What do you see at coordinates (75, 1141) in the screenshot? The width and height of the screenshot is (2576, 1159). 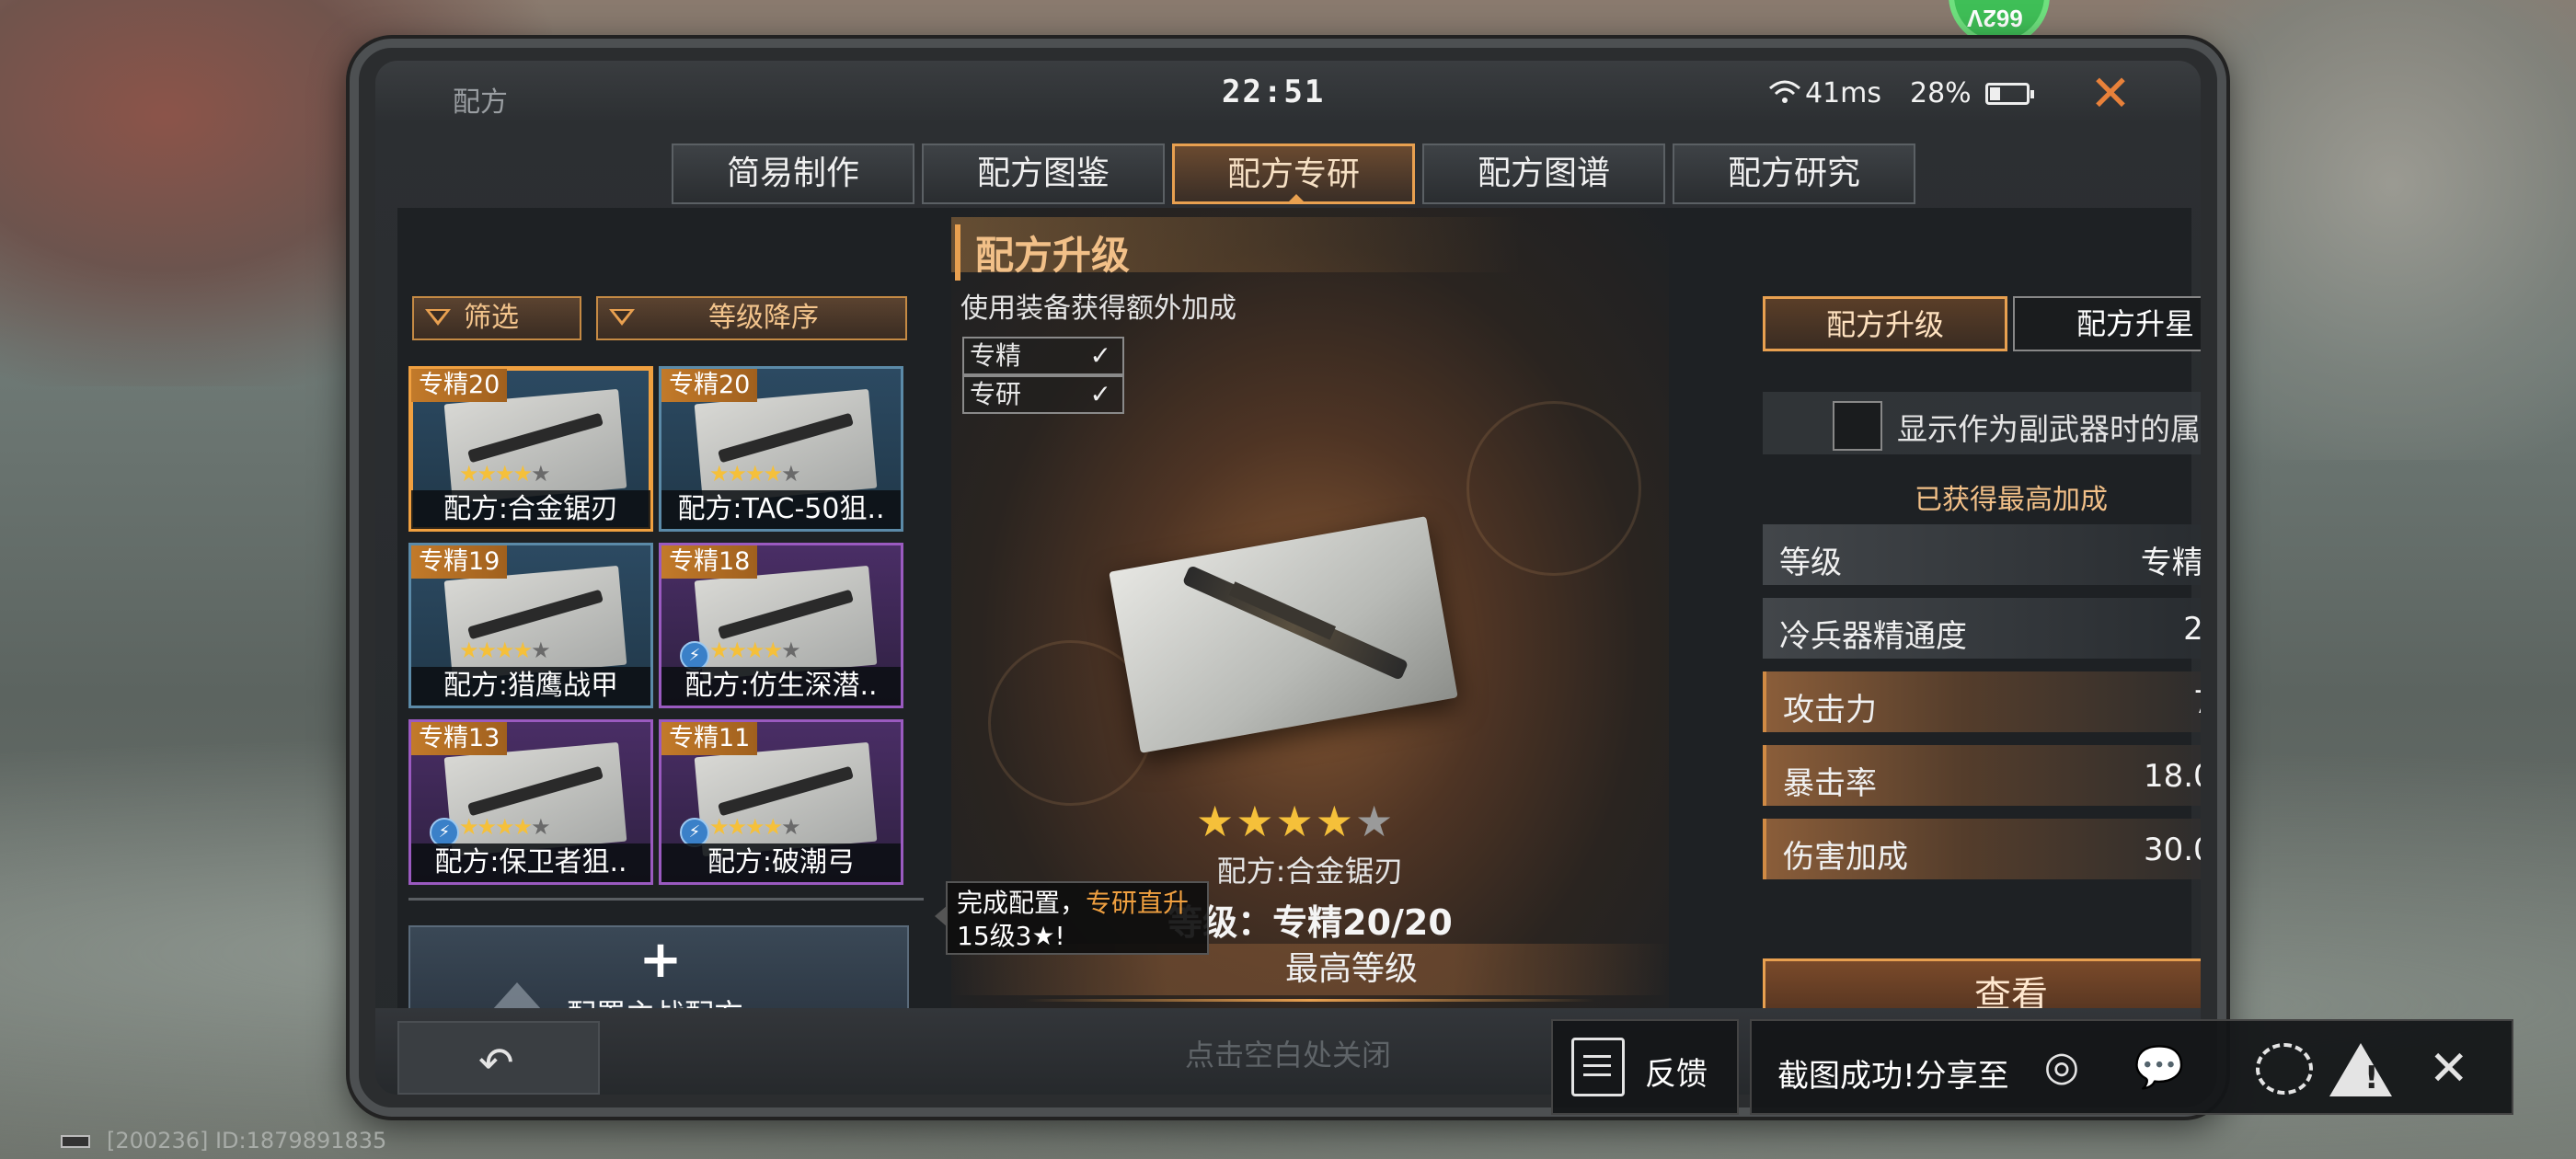 I see `device-icon` at bounding box center [75, 1141].